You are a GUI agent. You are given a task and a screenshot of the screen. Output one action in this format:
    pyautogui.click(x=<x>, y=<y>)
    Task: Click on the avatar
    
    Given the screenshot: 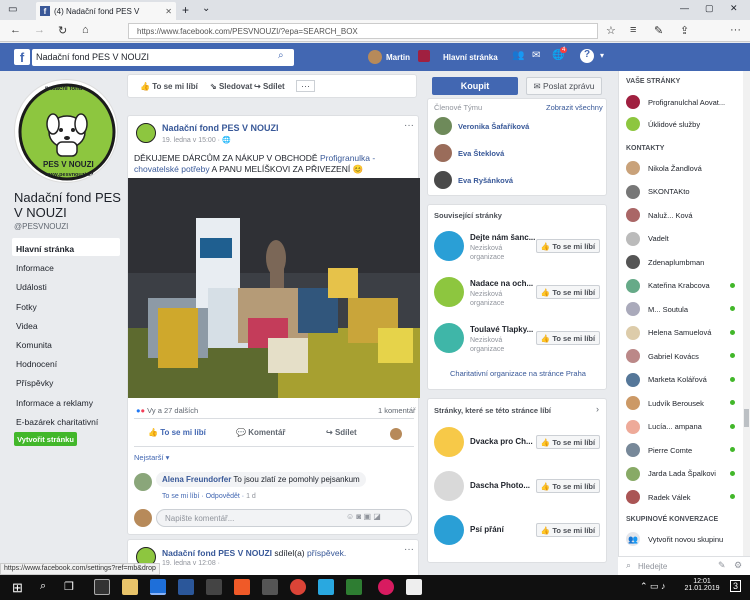 What is the action you would take?
    pyautogui.click(x=375, y=57)
    